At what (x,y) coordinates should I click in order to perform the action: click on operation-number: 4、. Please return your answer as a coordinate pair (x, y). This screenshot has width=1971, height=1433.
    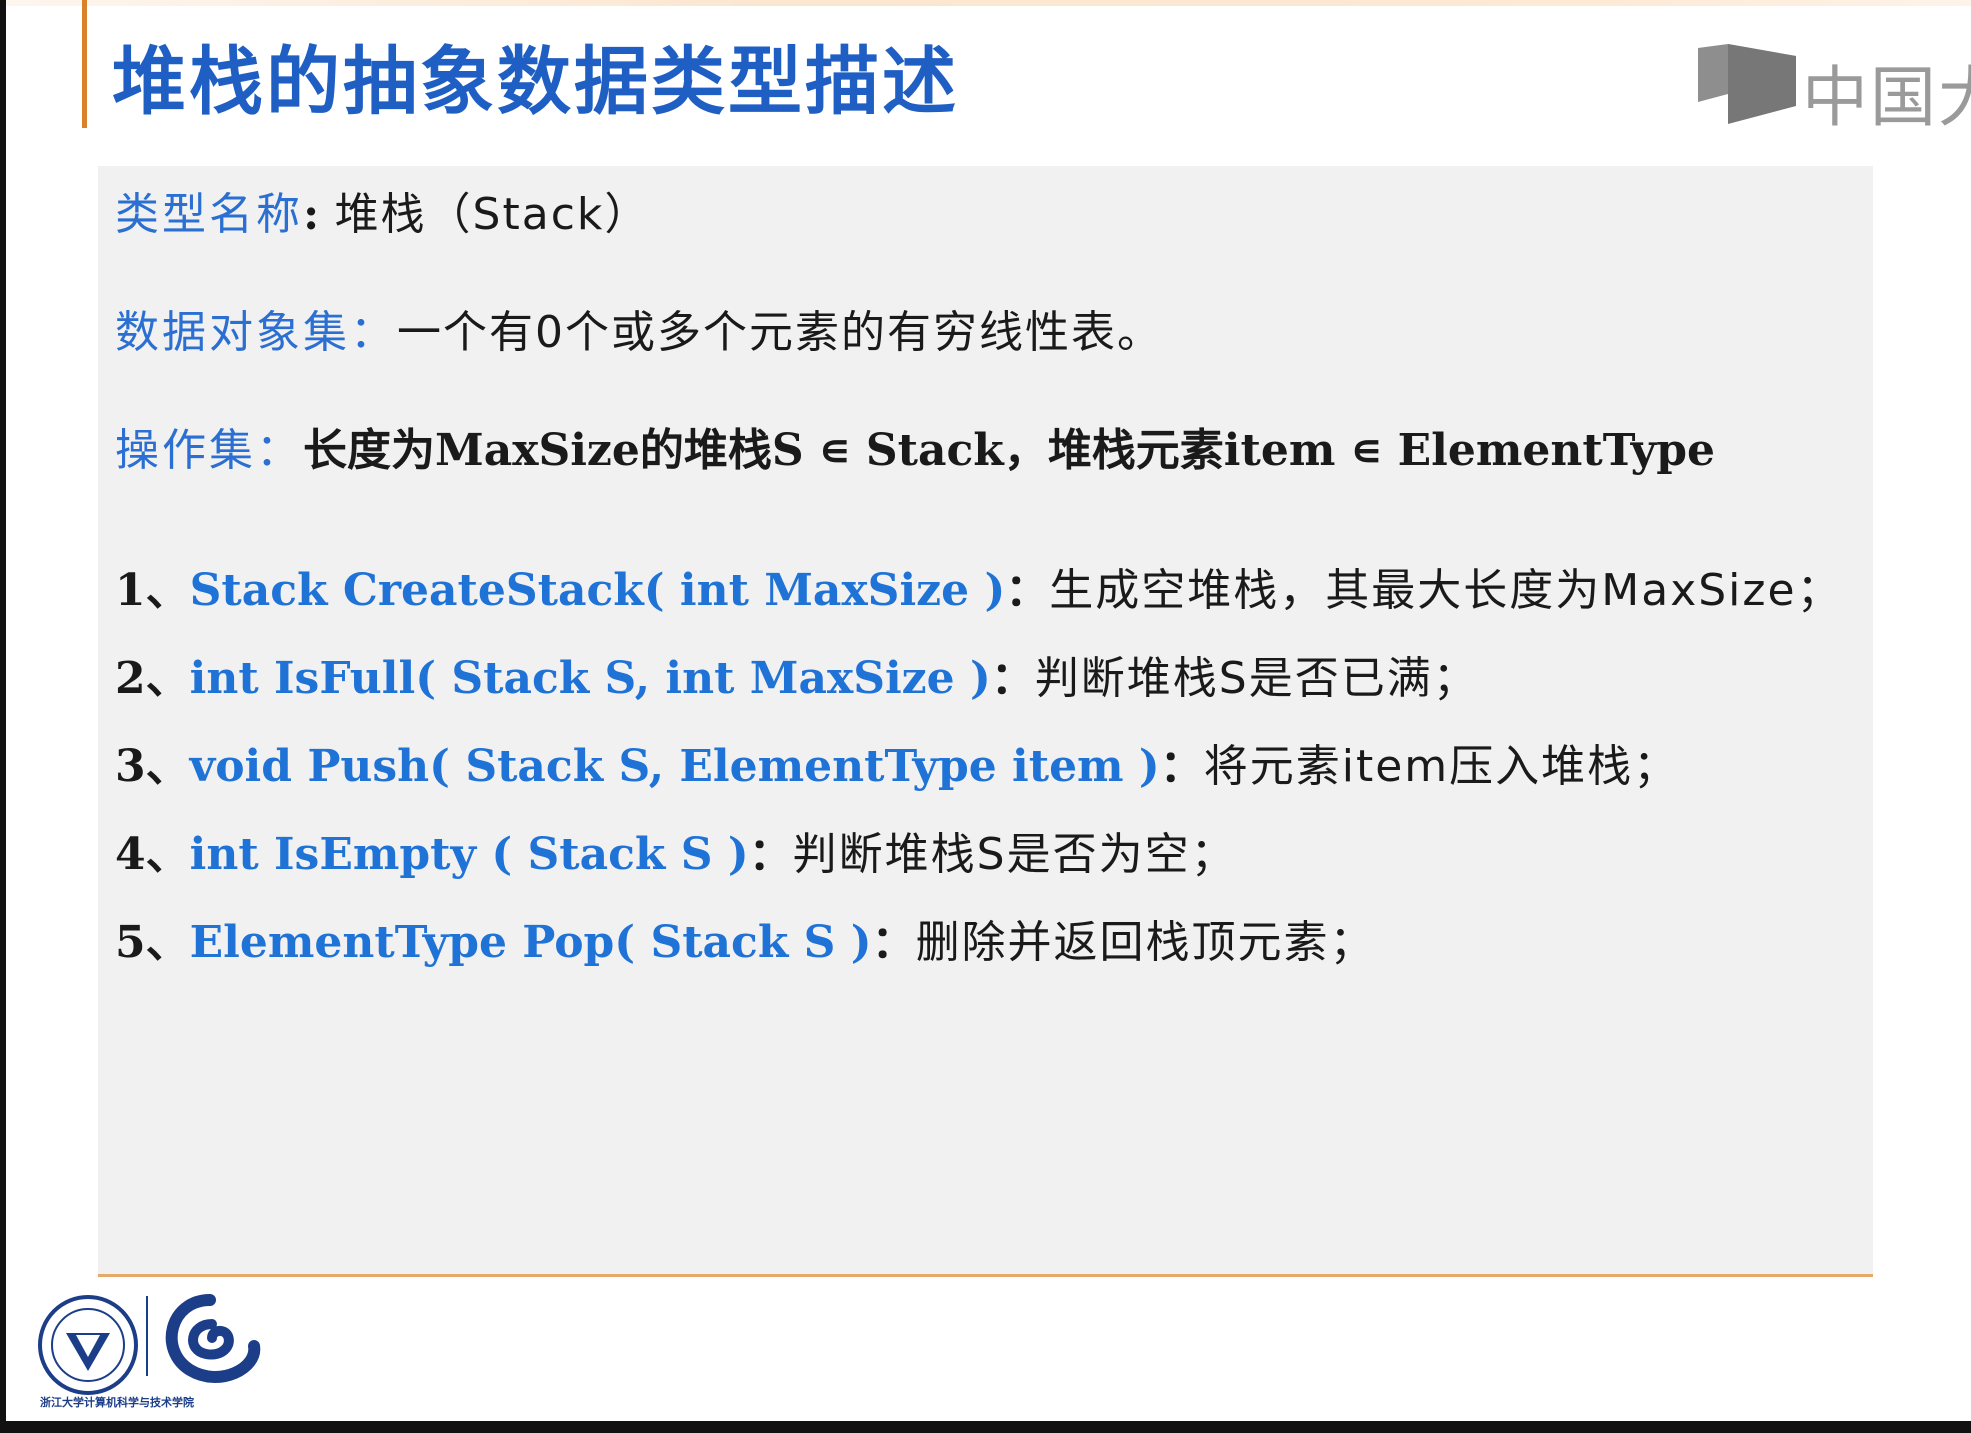
    Looking at the image, I should click on (152, 854).